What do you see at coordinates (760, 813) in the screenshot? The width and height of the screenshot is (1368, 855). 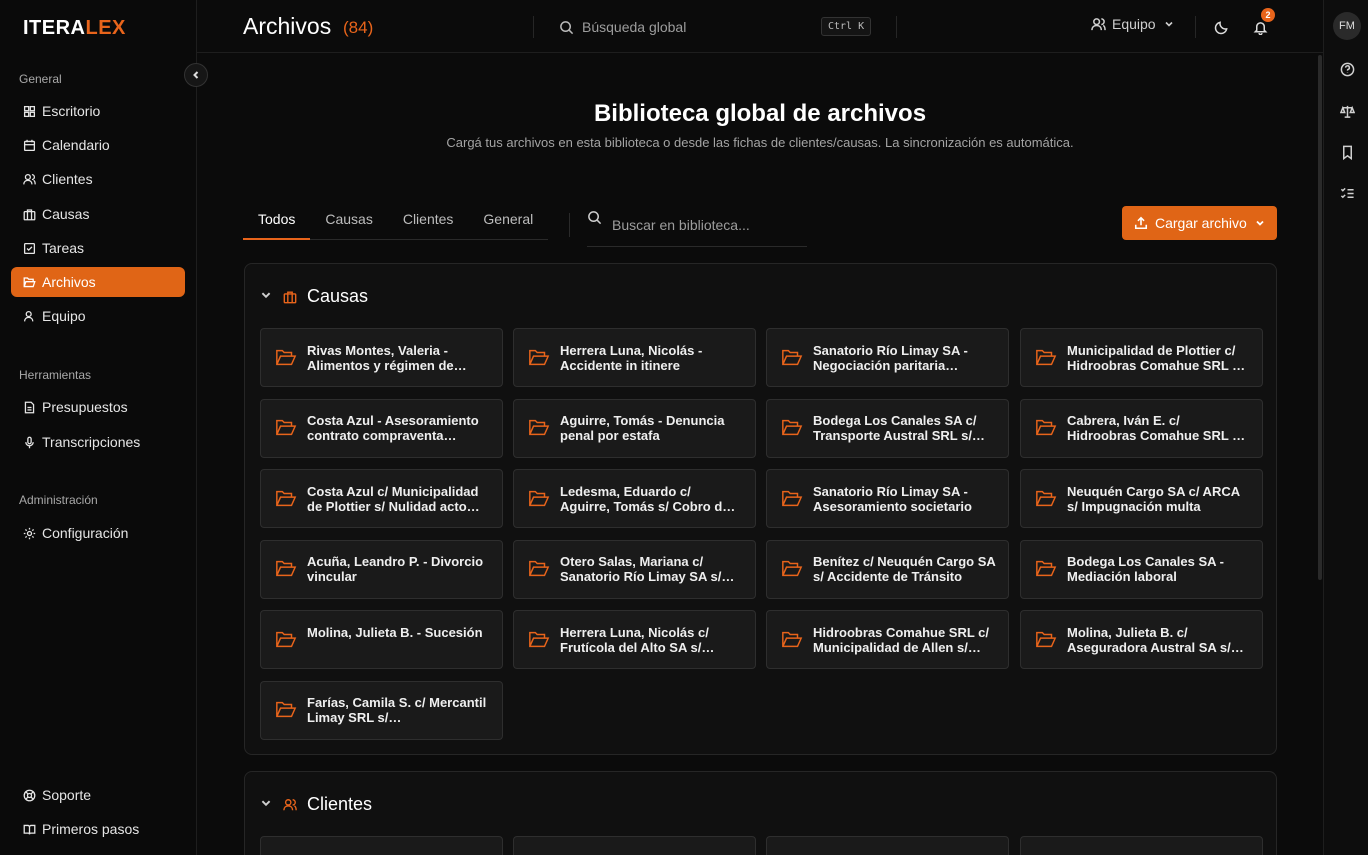 I see `clientes-section: Clientes` at bounding box center [760, 813].